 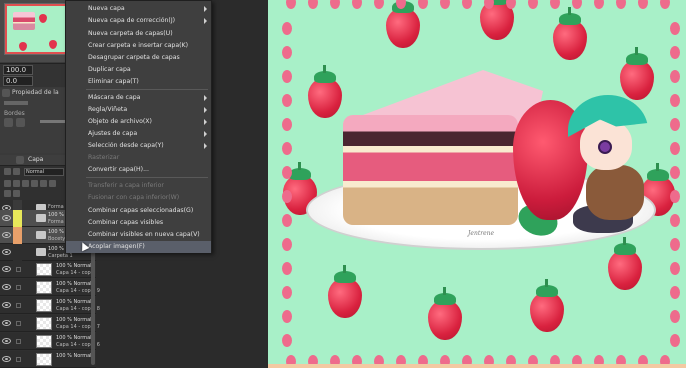 What do you see at coordinates (138, 82) in the screenshot?
I see `menu-item: Eliminar capa(T)` at bounding box center [138, 82].